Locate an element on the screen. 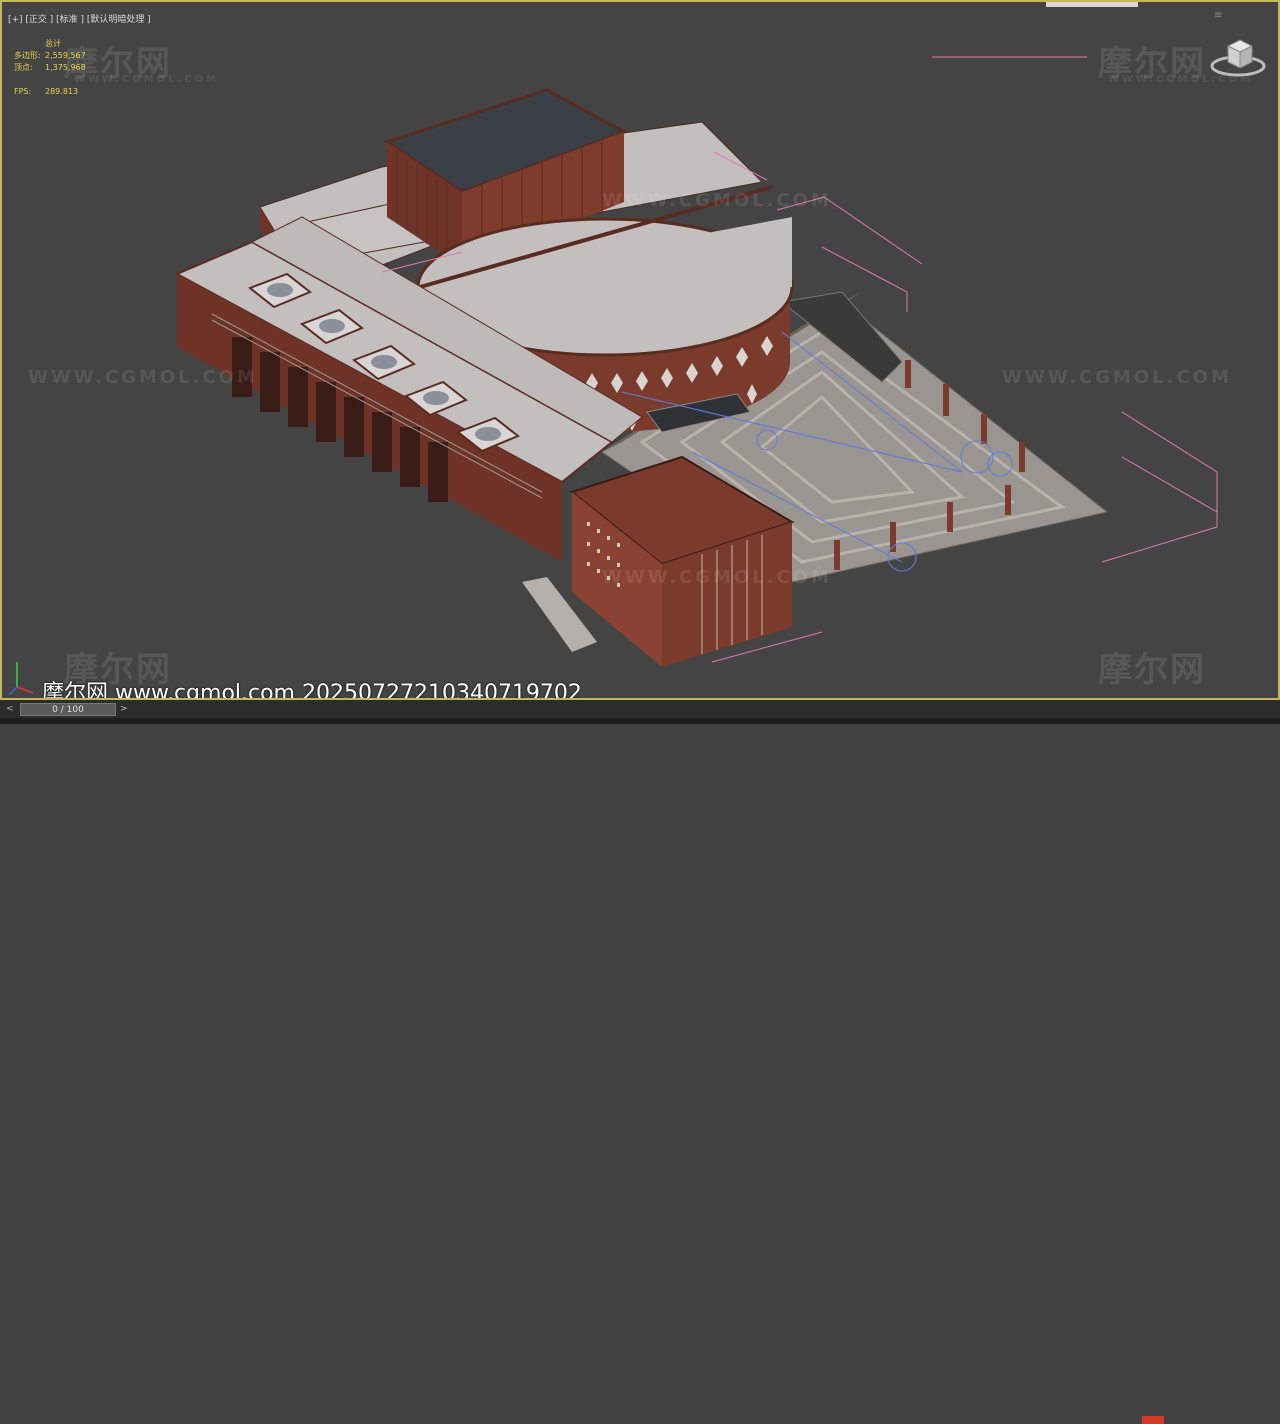 This screenshot has width=1280, height=1424. fps-value: 289.813 is located at coordinates (62, 91).